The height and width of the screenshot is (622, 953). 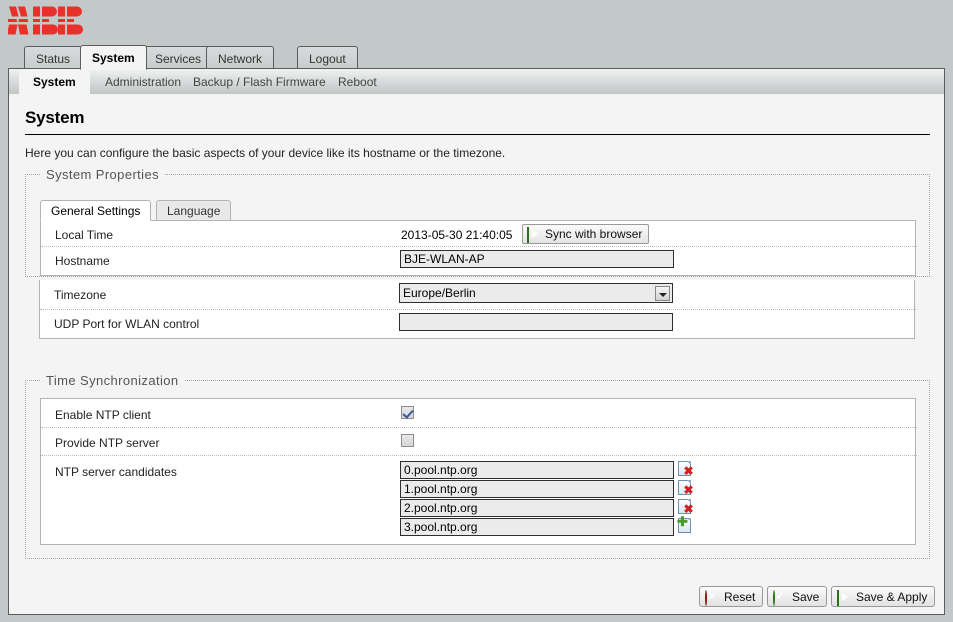 What do you see at coordinates (476, 598) in the screenshot?
I see `footer-actions: Reset Save Save & Apply` at bounding box center [476, 598].